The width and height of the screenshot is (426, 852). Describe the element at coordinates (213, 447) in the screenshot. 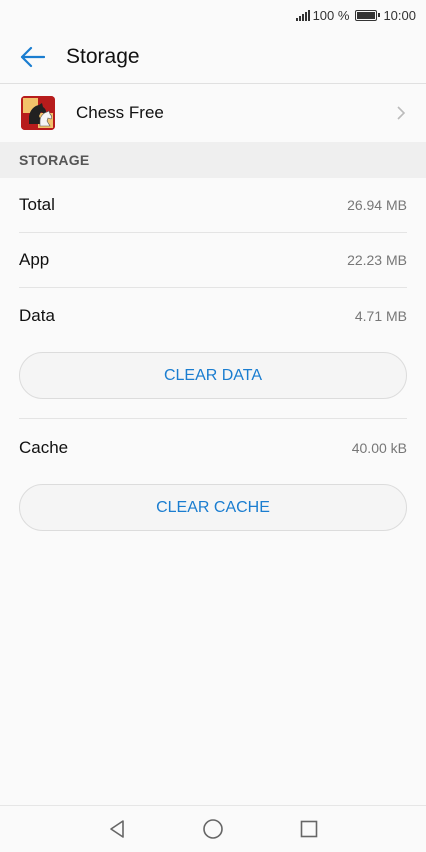

I see `row-cache: Cache 40.00 kB` at that location.